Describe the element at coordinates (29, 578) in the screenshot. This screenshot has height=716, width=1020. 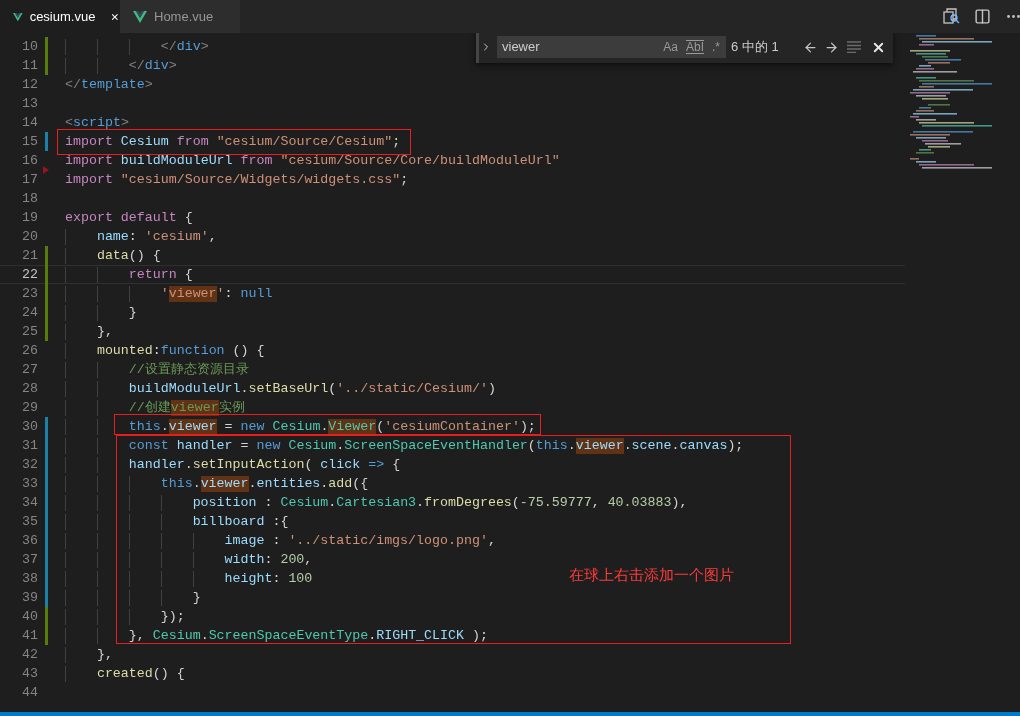
I see `line-number: 38` at that location.